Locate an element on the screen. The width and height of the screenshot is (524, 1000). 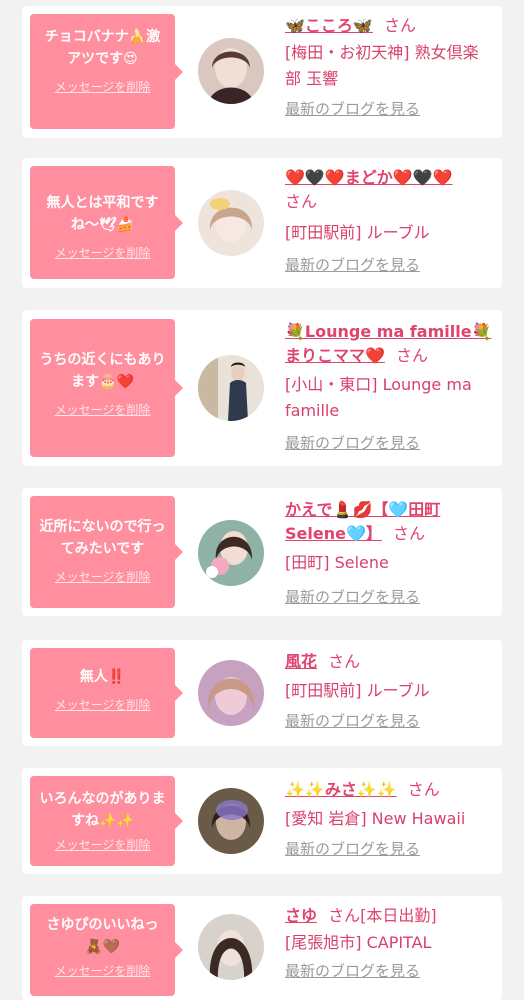
message-bubble: さゆぴのいいねっ🧸🤎 メッセージを削除 is located at coordinates (106, 950).